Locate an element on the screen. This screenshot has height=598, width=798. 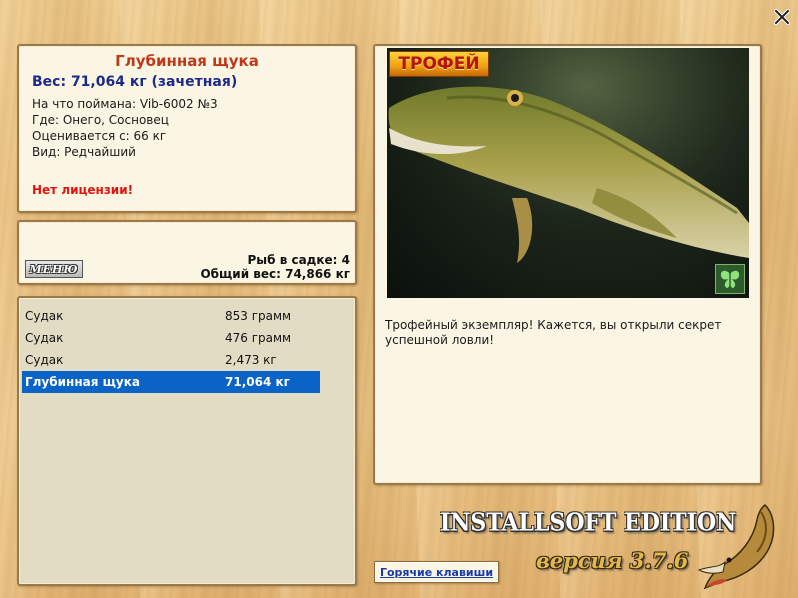
list-item: Судак 2,473 кг is located at coordinates (171, 360).